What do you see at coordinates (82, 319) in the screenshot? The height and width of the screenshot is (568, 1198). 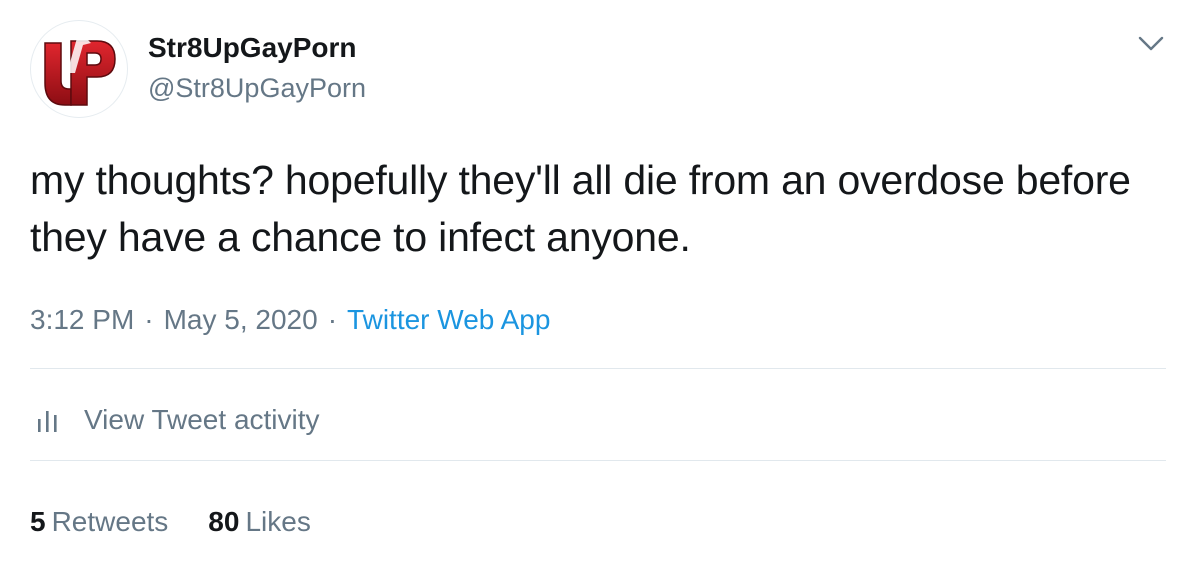 I see `tweet-time: 3:12 PM` at bounding box center [82, 319].